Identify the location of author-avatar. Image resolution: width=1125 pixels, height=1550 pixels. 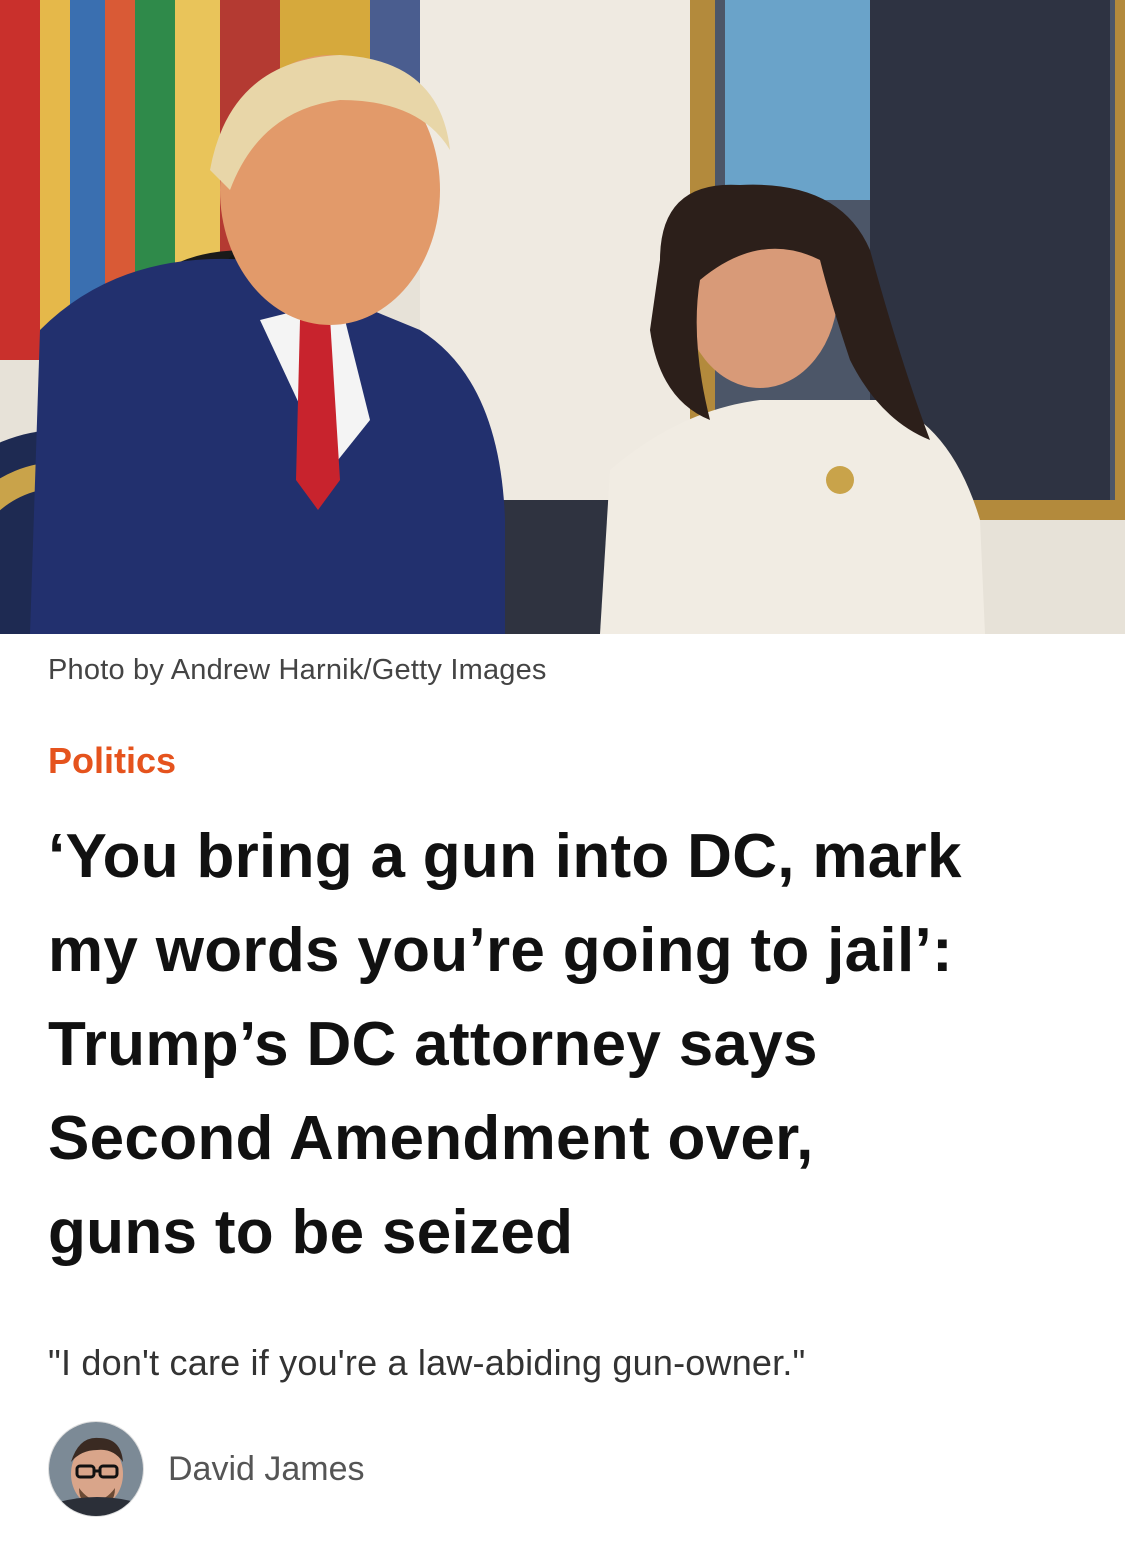
(96, 1469).